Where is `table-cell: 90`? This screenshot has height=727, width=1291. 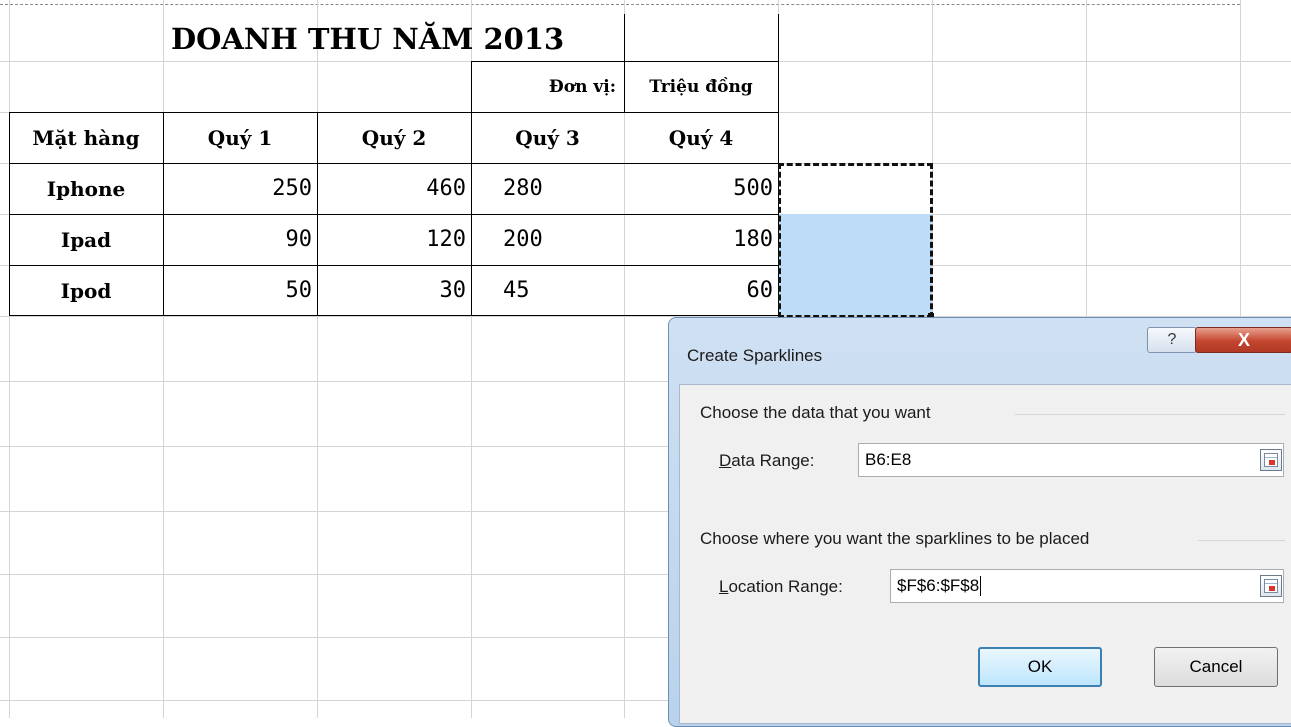
table-cell: 90 is located at coordinates (240, 239).